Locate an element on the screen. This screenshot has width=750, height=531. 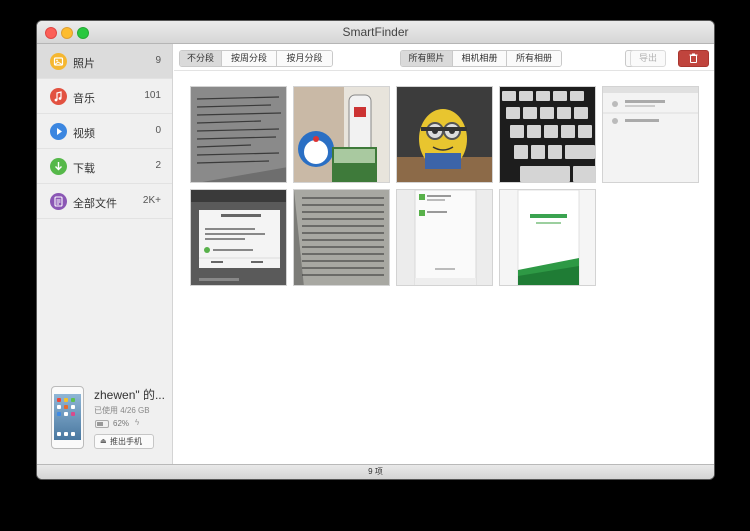
trash-icon is located at coordinates (693, 58).